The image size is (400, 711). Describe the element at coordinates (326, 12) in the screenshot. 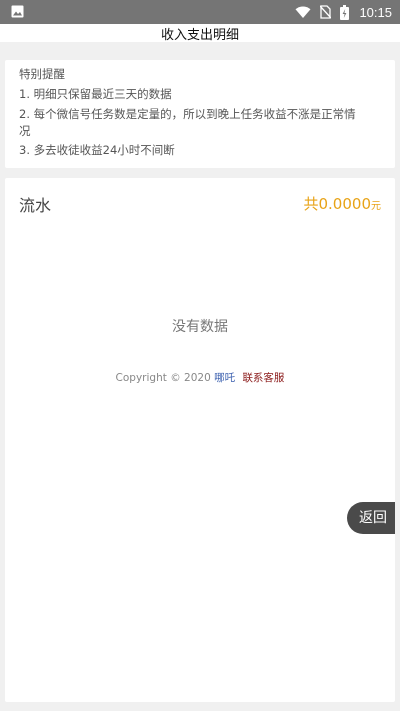

I see `no-sim-icon` at that location.